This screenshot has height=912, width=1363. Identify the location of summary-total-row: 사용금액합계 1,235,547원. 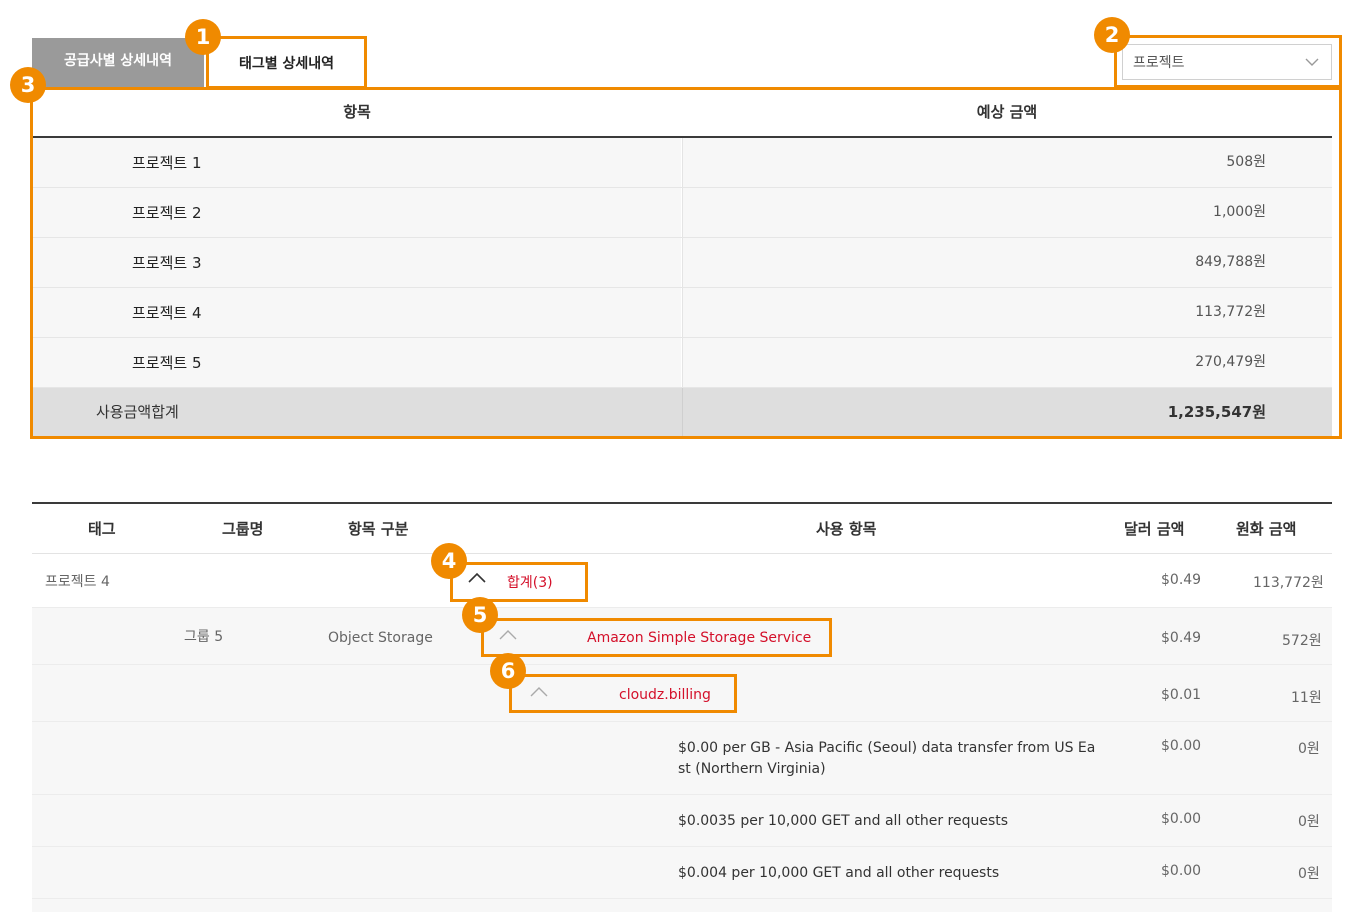
(682, 412).